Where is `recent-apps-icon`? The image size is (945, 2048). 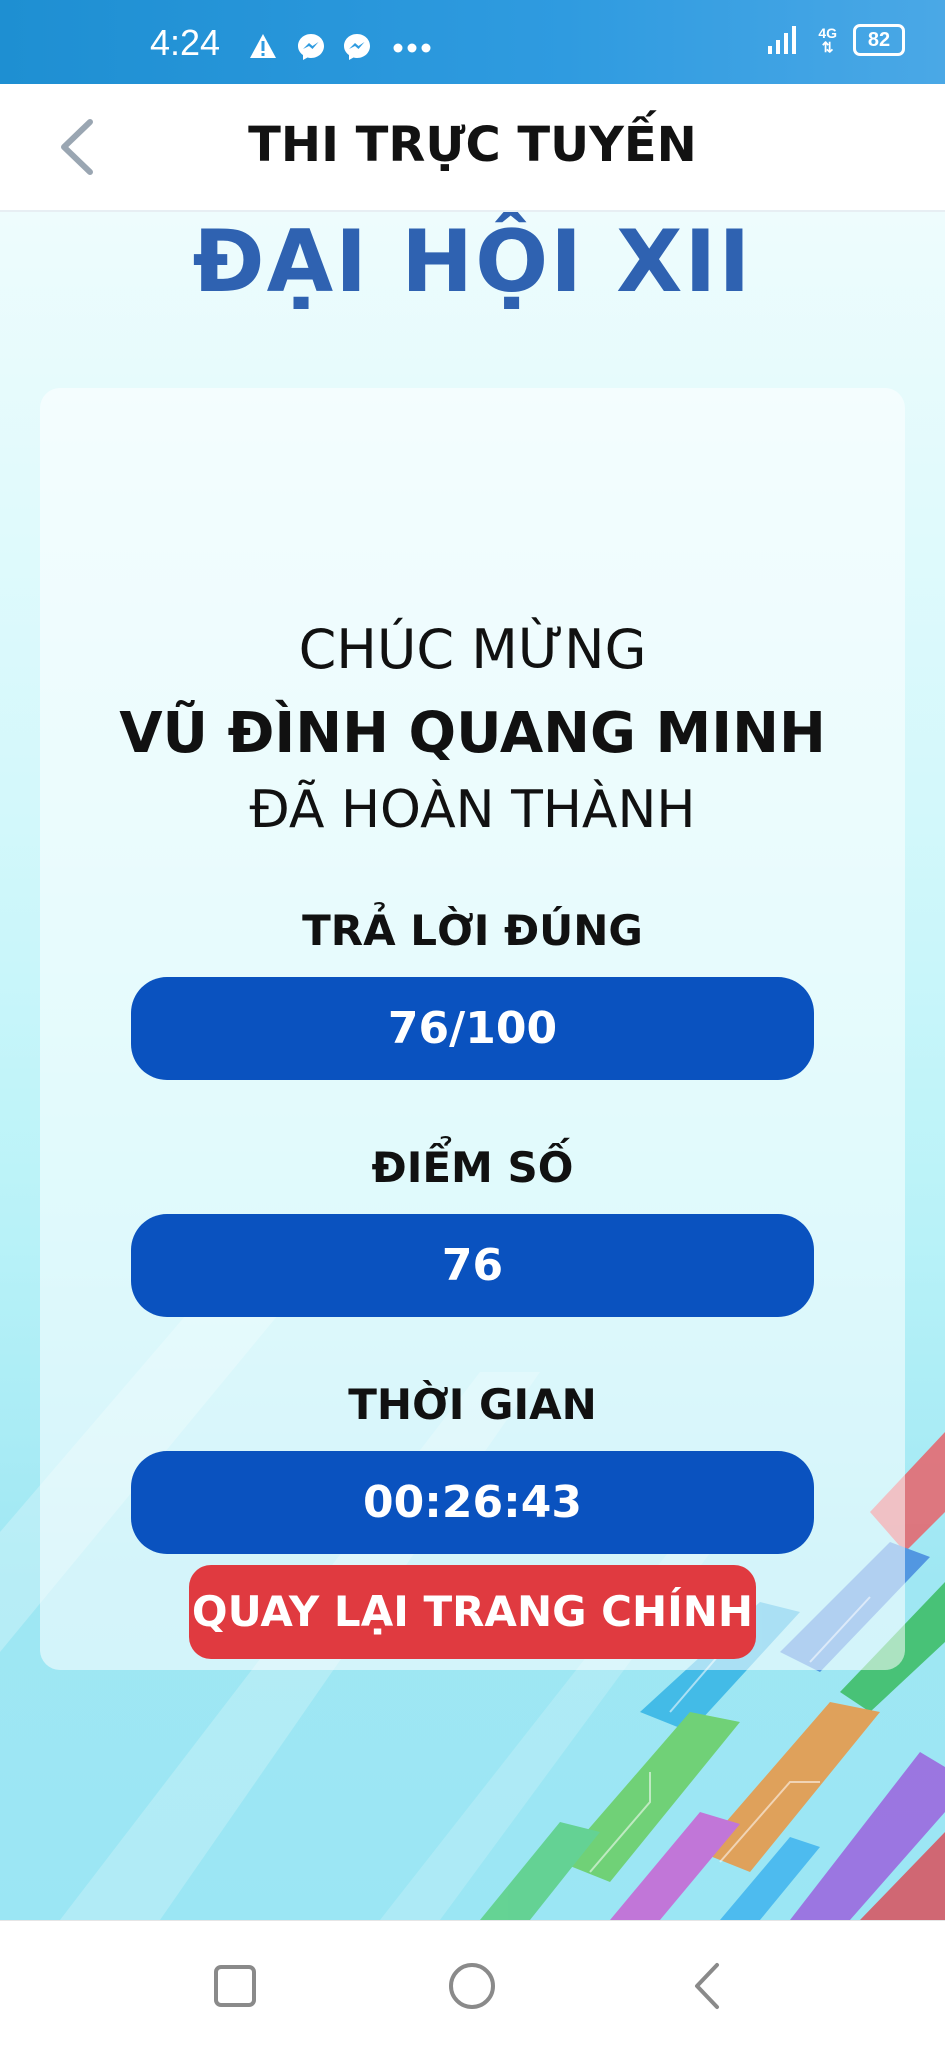 recent-apps-icon is located at coordinates (235, 1986).